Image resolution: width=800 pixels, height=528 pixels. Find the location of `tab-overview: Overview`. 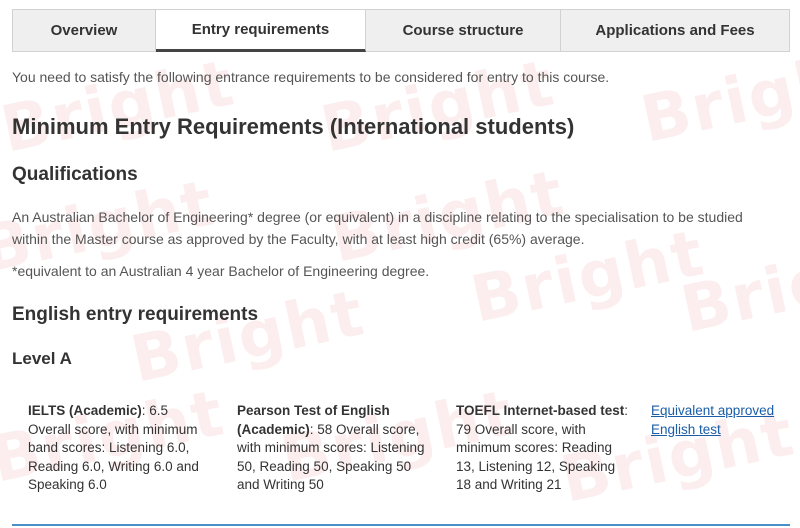

tab-overview: Overview is located at coordinates (84, 30).